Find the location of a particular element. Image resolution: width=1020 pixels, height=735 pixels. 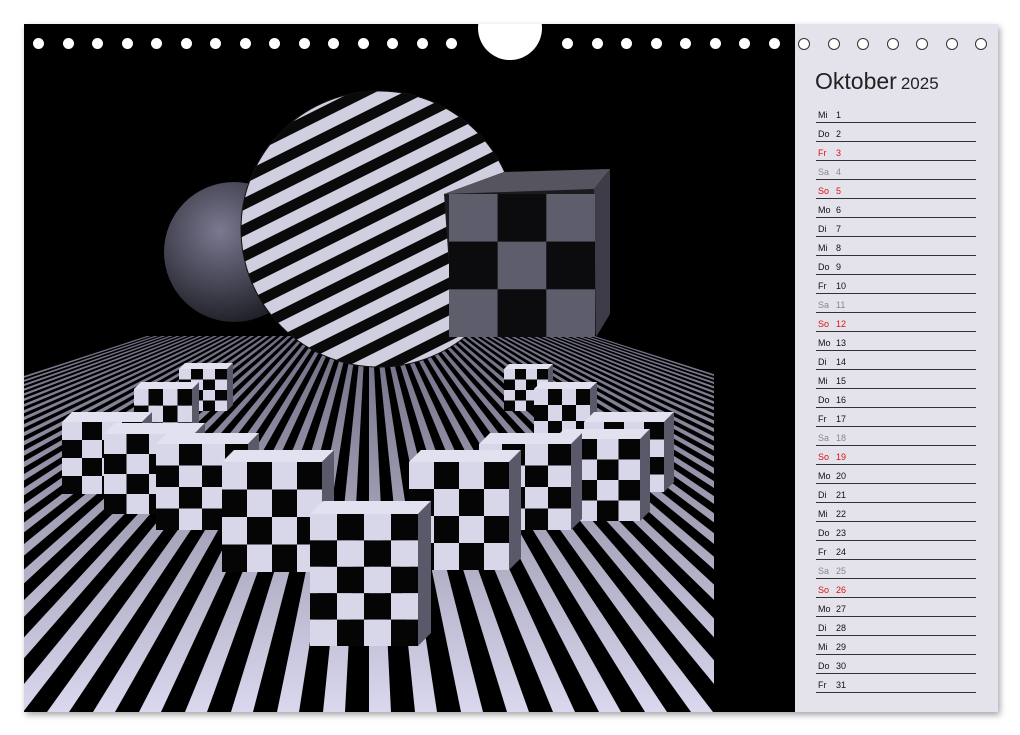

day-row: Mi 8 is located at coordinates (896, 246).